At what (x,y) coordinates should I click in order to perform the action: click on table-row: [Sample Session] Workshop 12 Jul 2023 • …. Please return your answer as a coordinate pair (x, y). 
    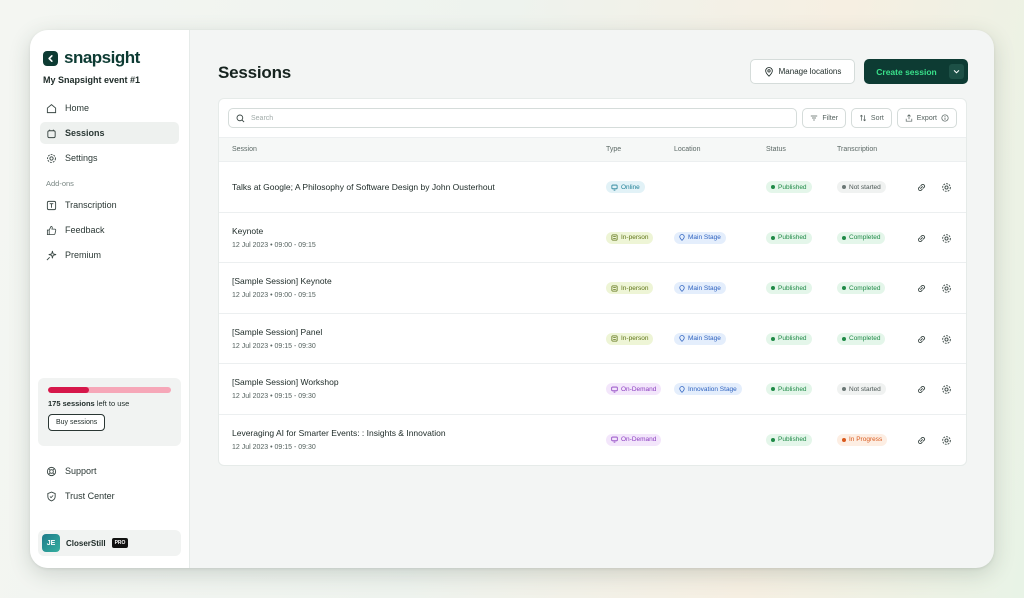
    Looking at the image, I should click on (592, 389).